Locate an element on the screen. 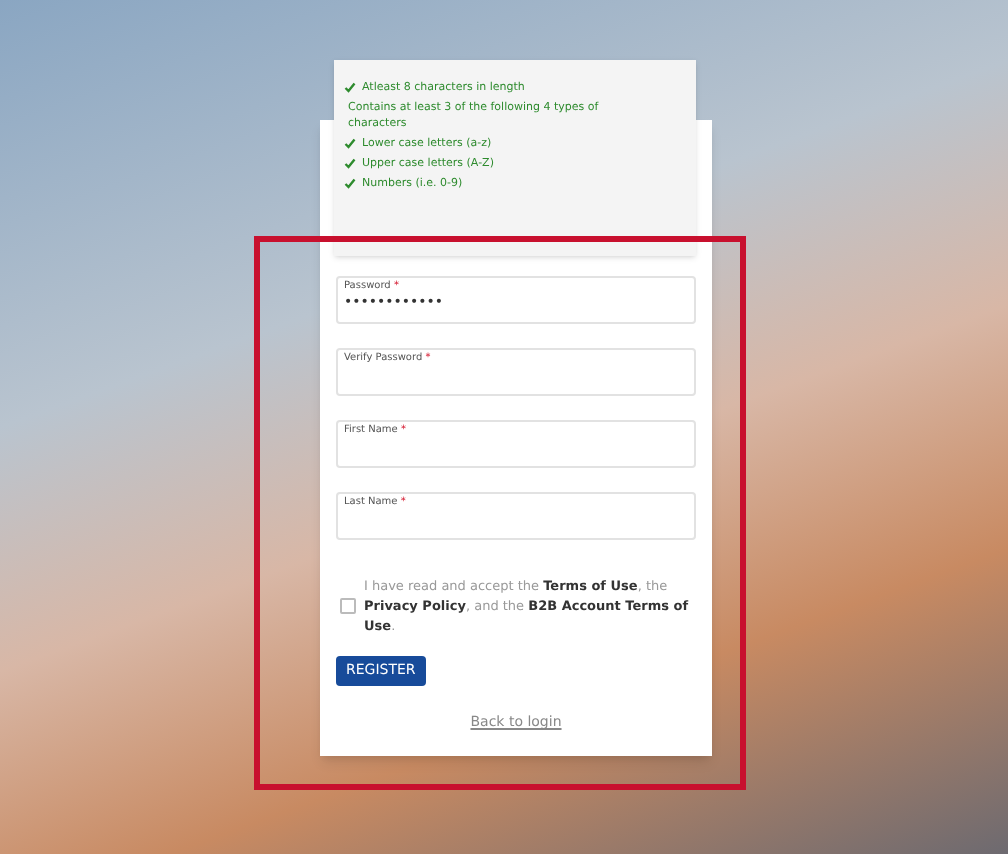 The width and height of the screenshot is (1008, 854). checkmark-icon is located at coordinates (350, 88).